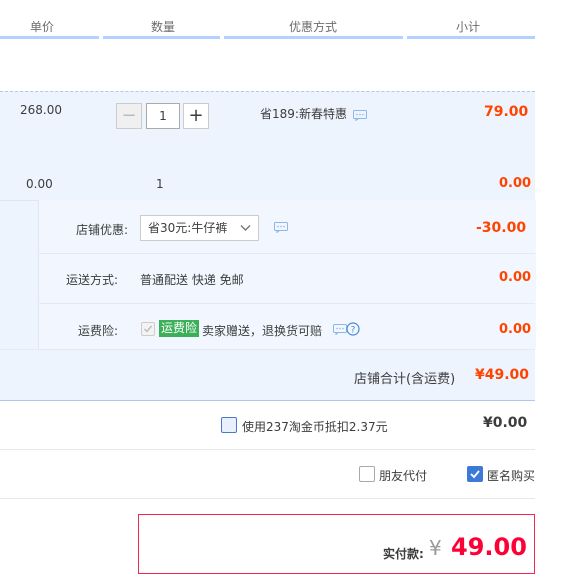  Describe the element at coordinates (505, 423) in the screenshot. I see `coins-amount: ¥0.00` at that location.